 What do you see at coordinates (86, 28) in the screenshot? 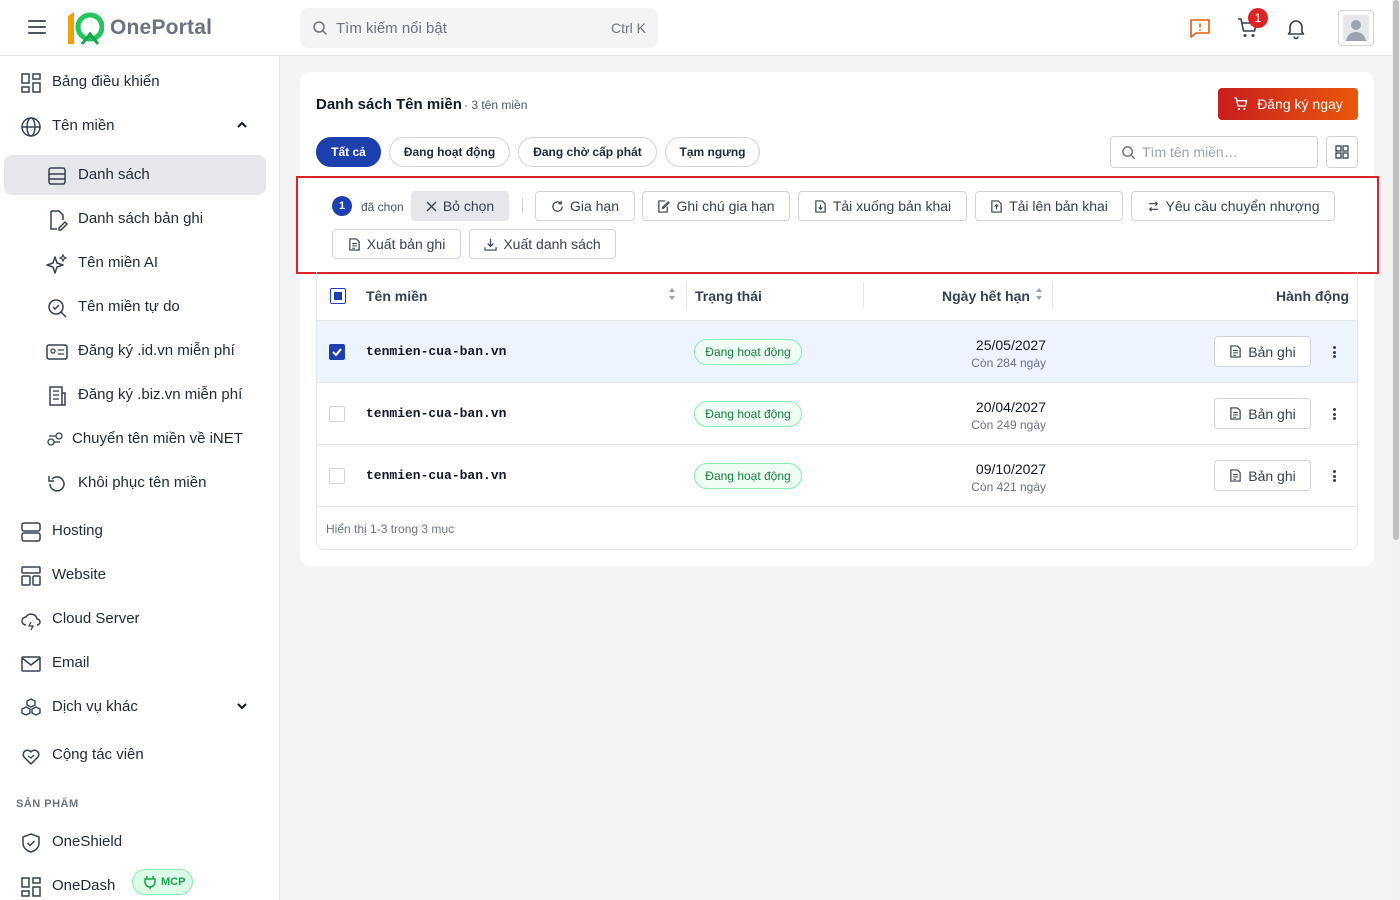
I see `oneportal-logo-icon` at bounding box center [86, 28].